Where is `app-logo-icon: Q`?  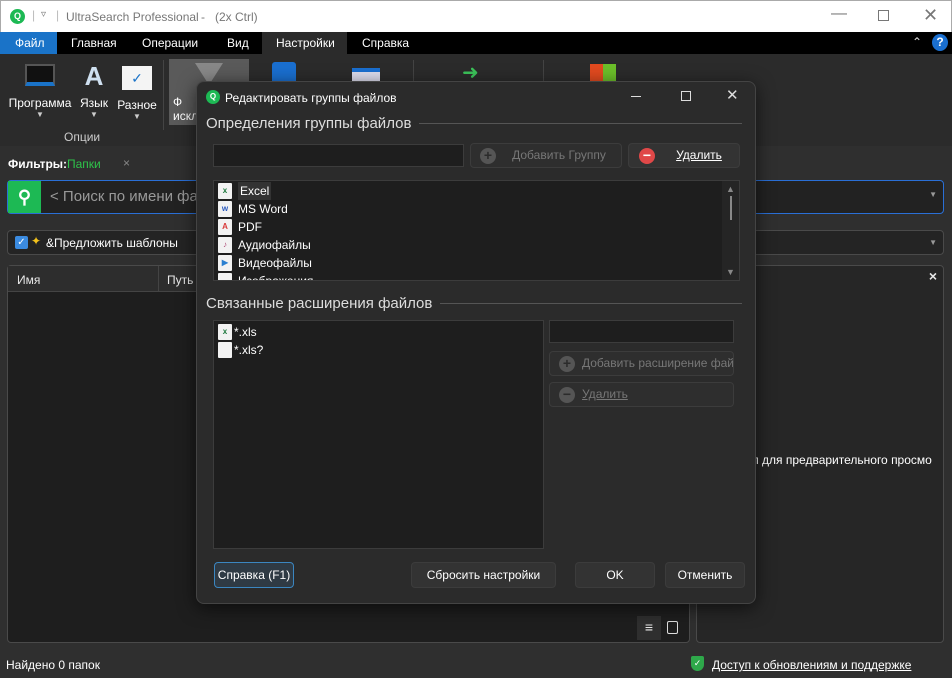 app-logo-icon: Q is located at coordinates (17, 16).